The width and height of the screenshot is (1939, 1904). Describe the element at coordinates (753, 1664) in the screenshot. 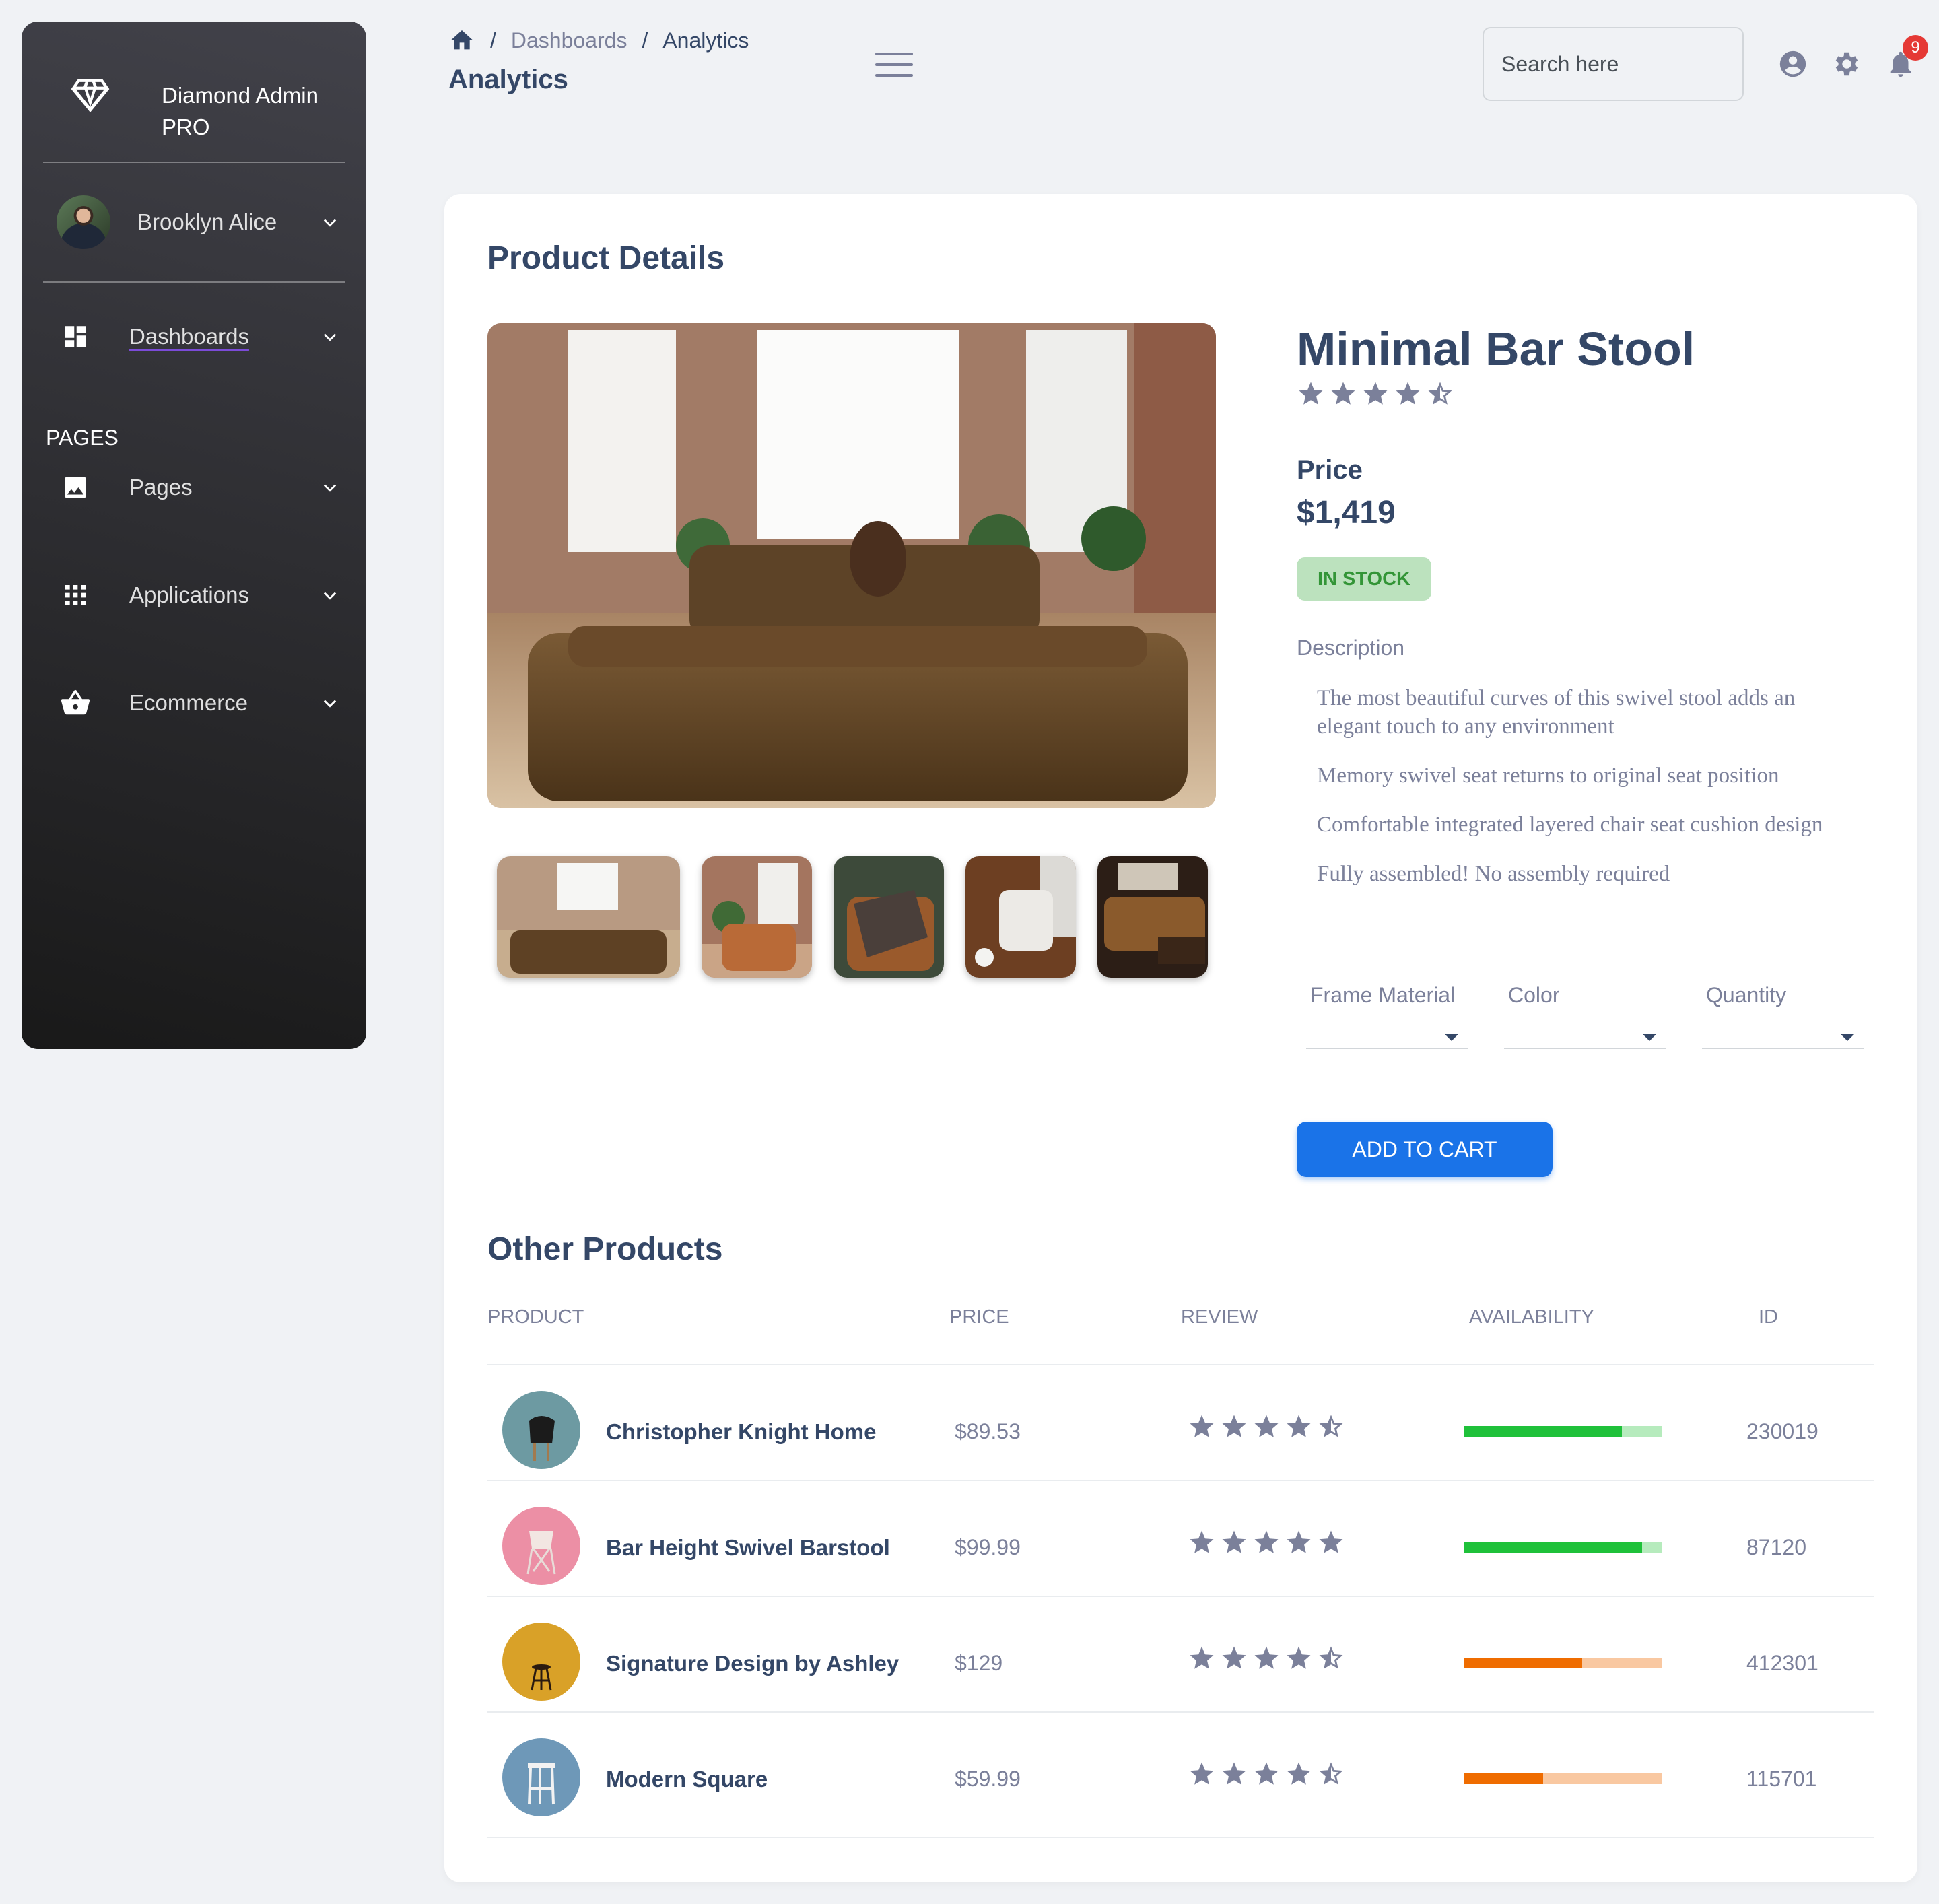

I see `product-name: Signature Design by Ashley` at that location.